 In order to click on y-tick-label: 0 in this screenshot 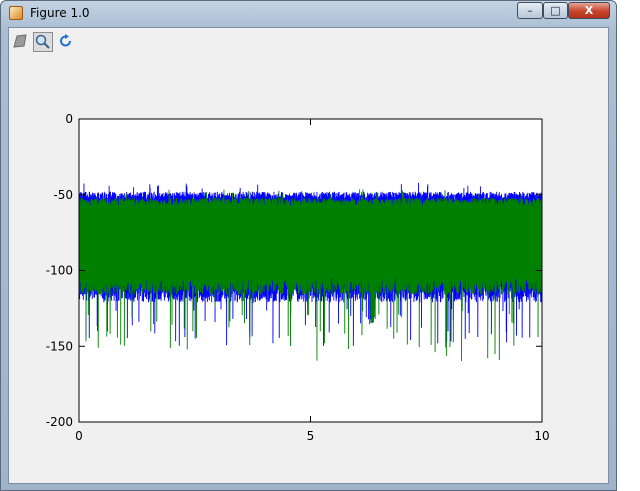, I will do `click(69, 119)`.